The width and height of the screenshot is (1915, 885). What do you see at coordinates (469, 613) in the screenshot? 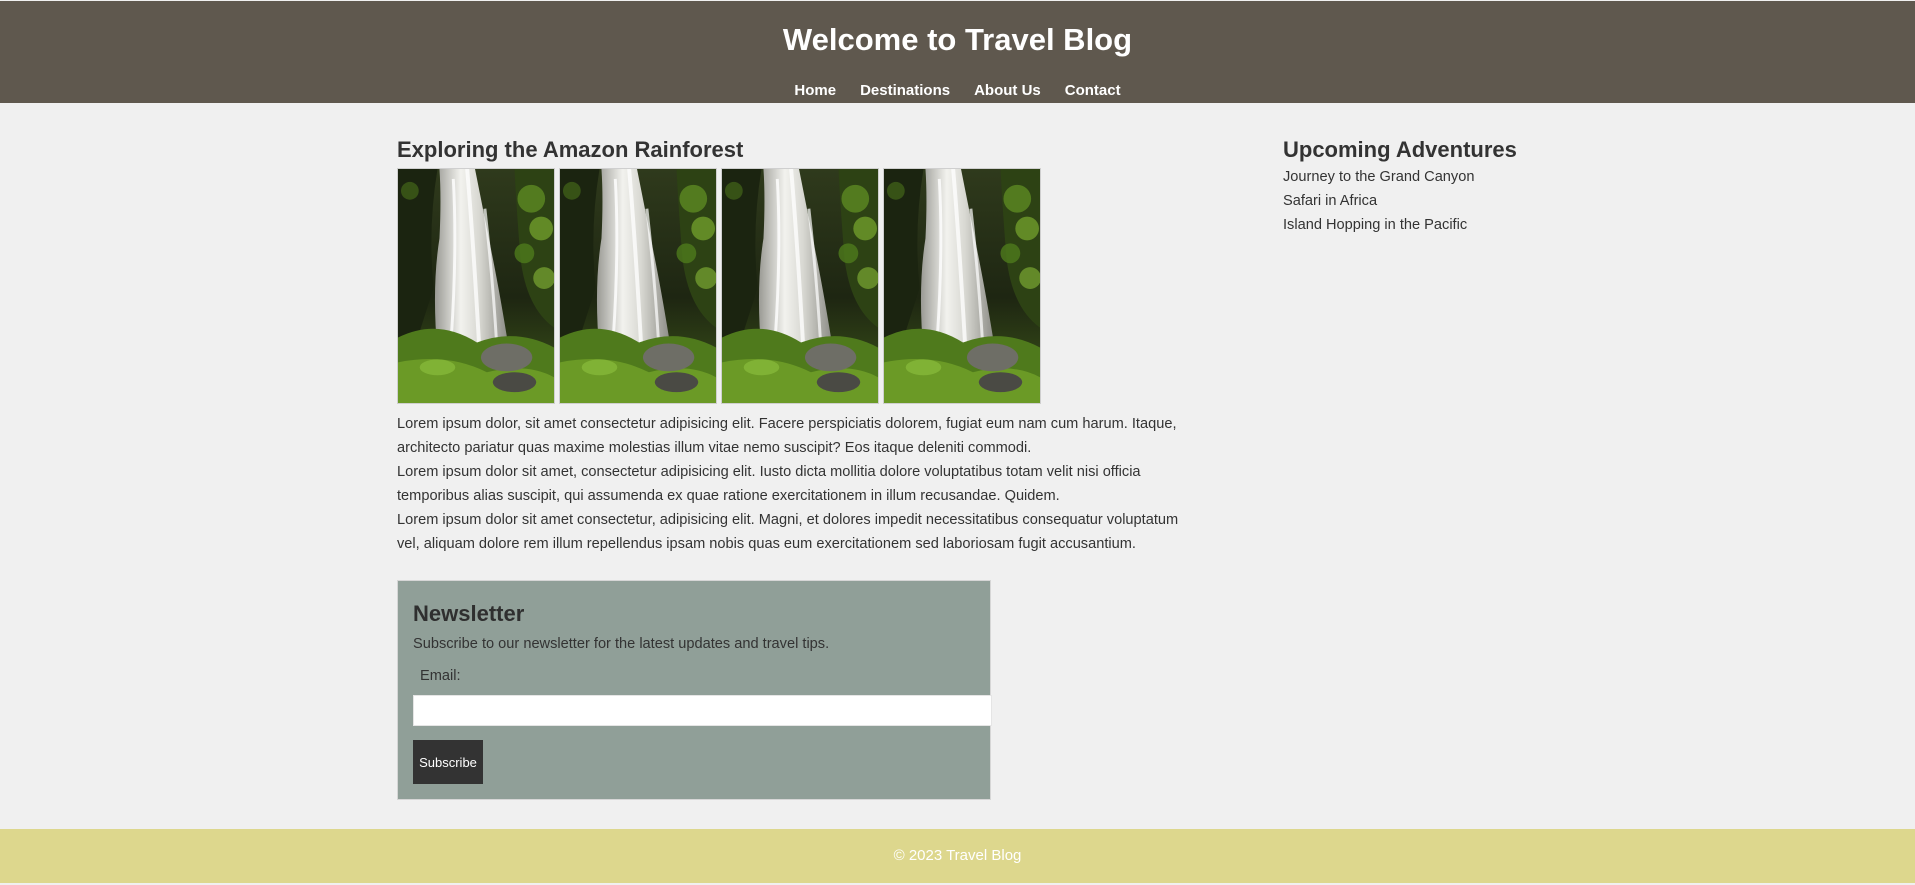
I see `newsletter-title: Newsletter` at bounding box center [469, 613].